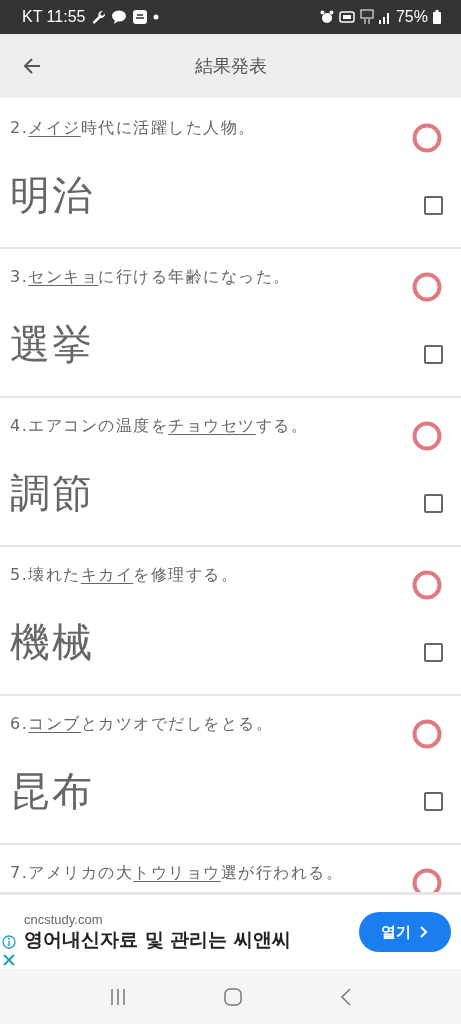 The image size is (461, 1024). What do you see at coordinates (384, 17) in the screenshot?
I see `signal-icon` at bounding box center [384, 17].